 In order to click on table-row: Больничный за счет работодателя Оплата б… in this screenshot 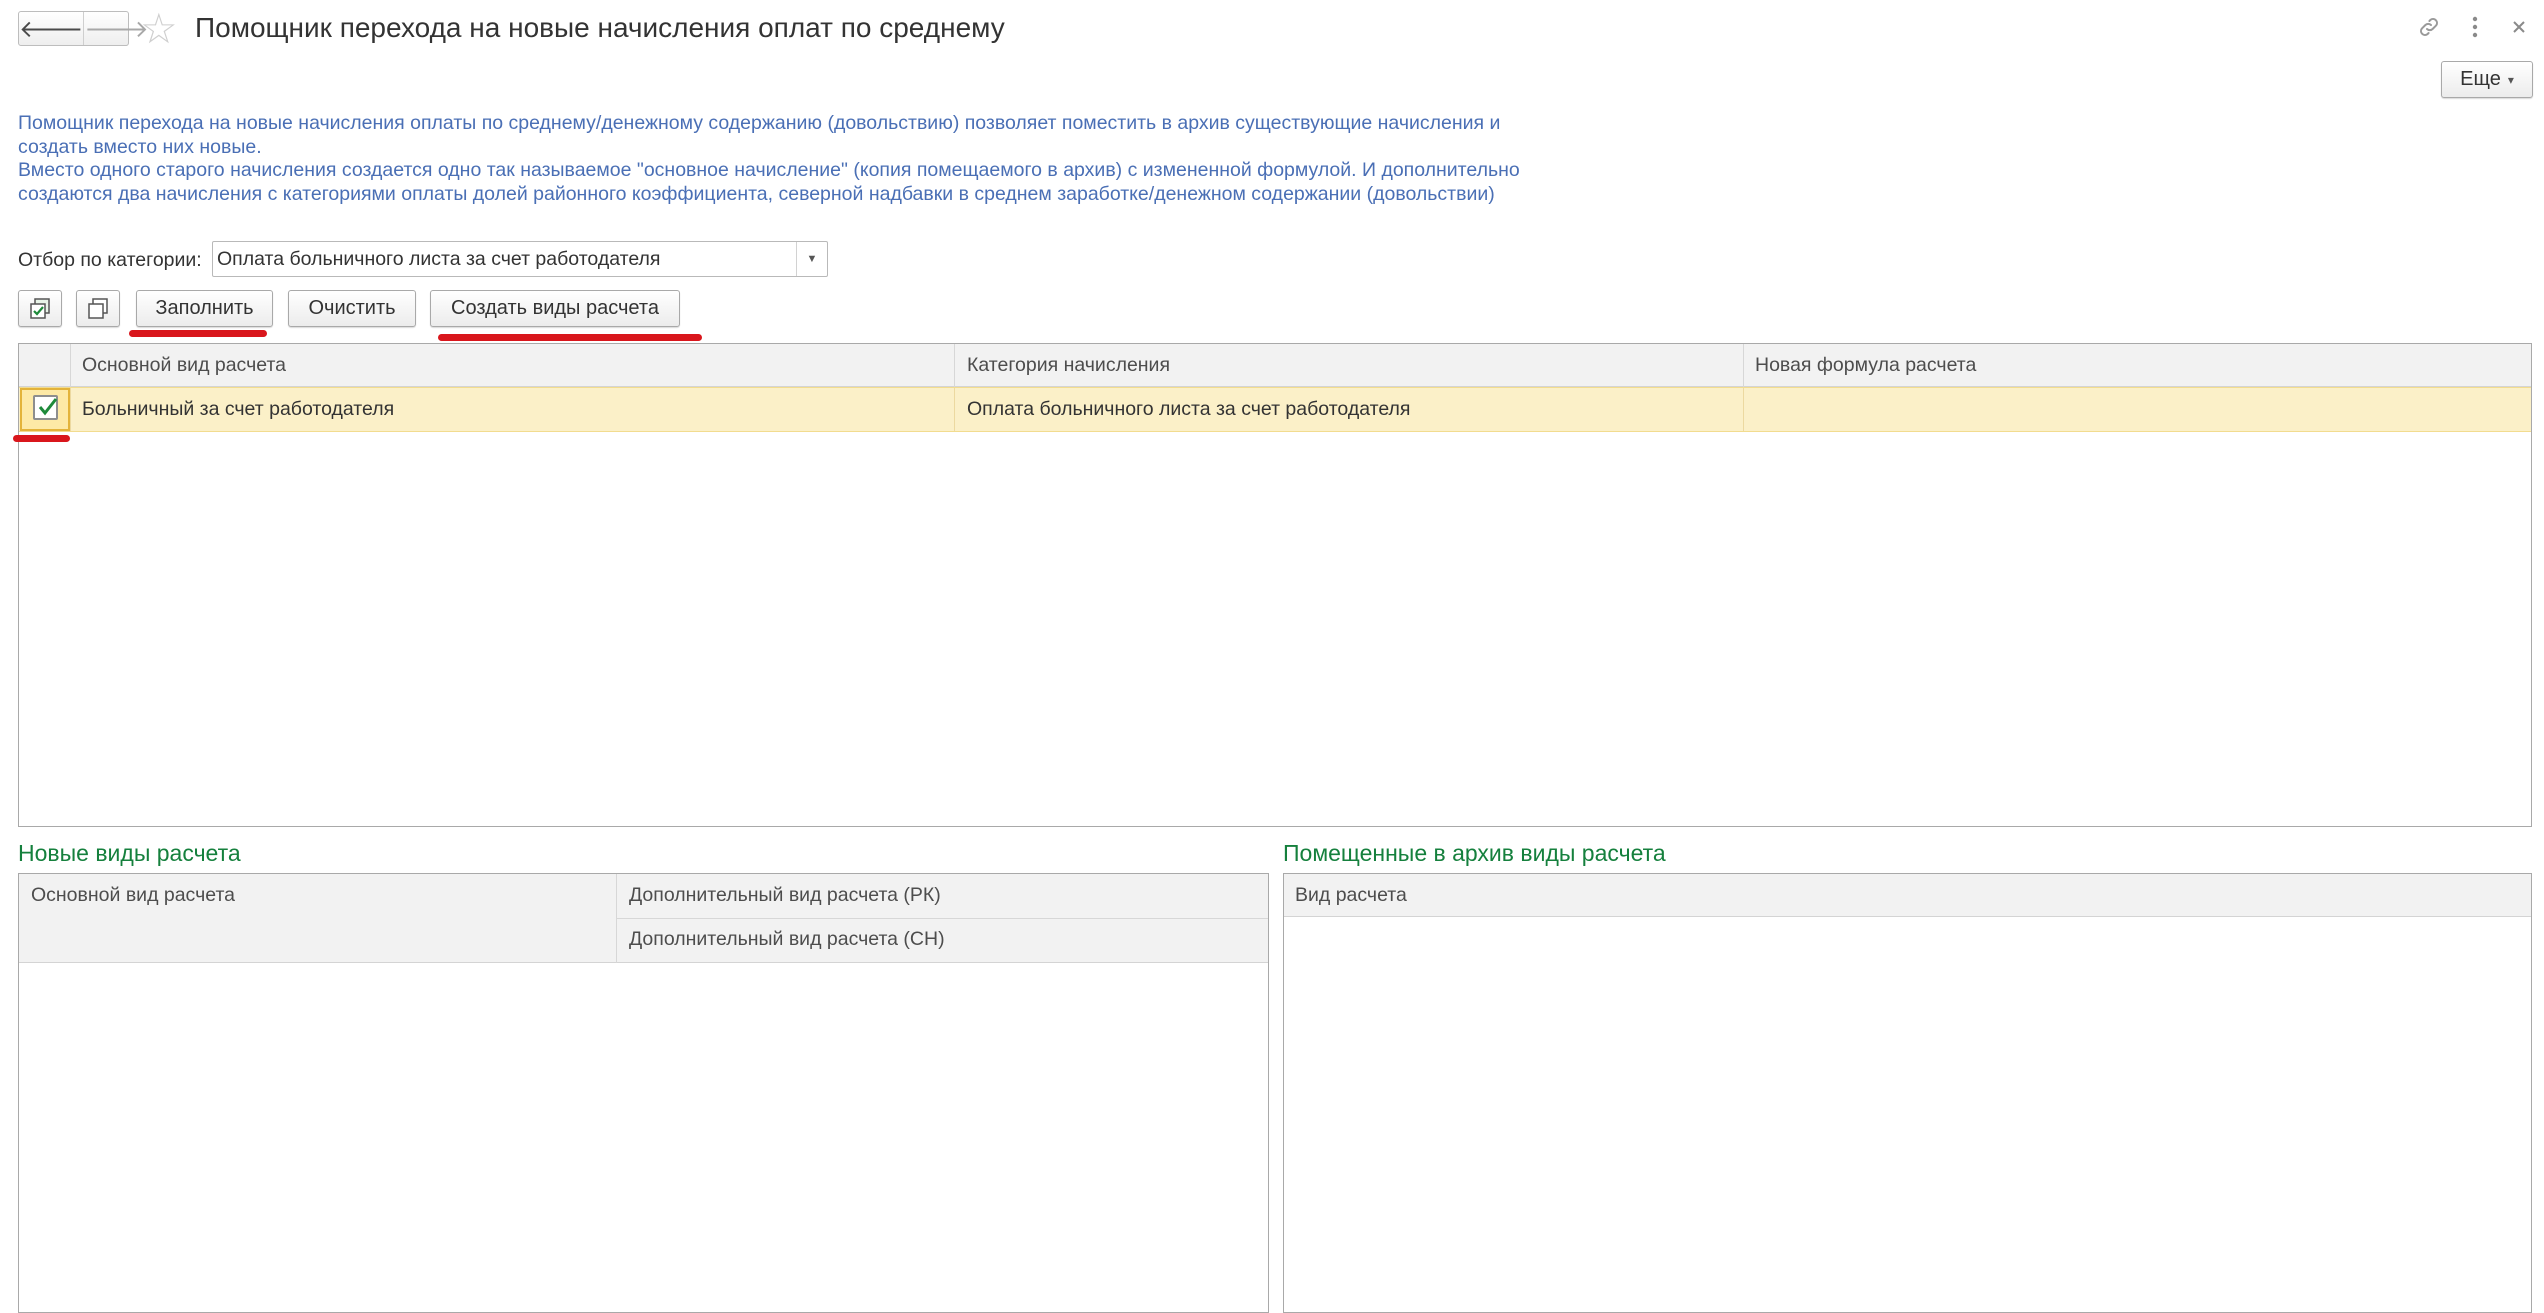, I will do `click(1275, 409)`.